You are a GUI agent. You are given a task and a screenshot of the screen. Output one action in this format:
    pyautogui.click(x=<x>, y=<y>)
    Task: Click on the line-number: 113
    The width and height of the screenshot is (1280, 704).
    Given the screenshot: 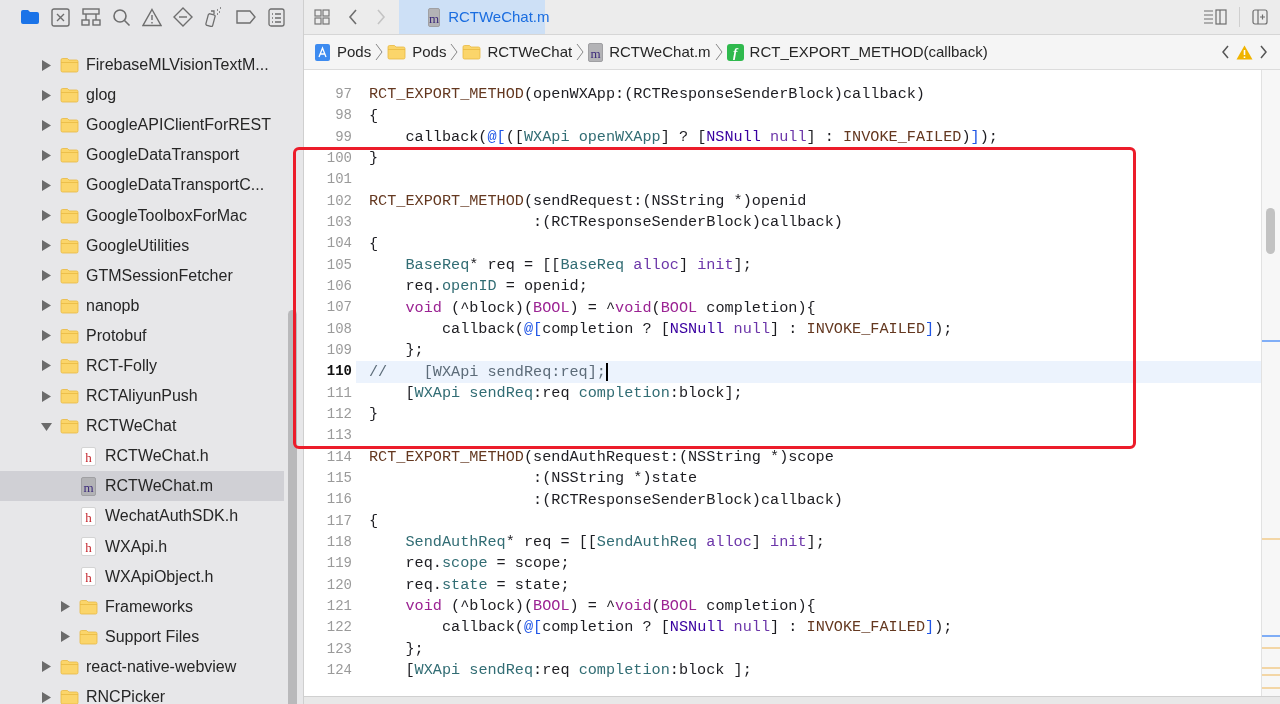 What is the action you would take?
    pyautogui.click(x=338, y=436)
    